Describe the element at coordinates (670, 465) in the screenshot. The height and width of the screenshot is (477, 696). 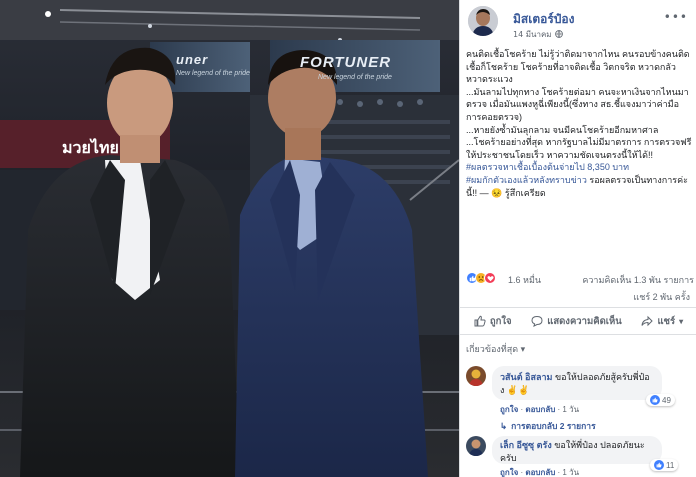
I see `comment-like-count: 11` at that location.